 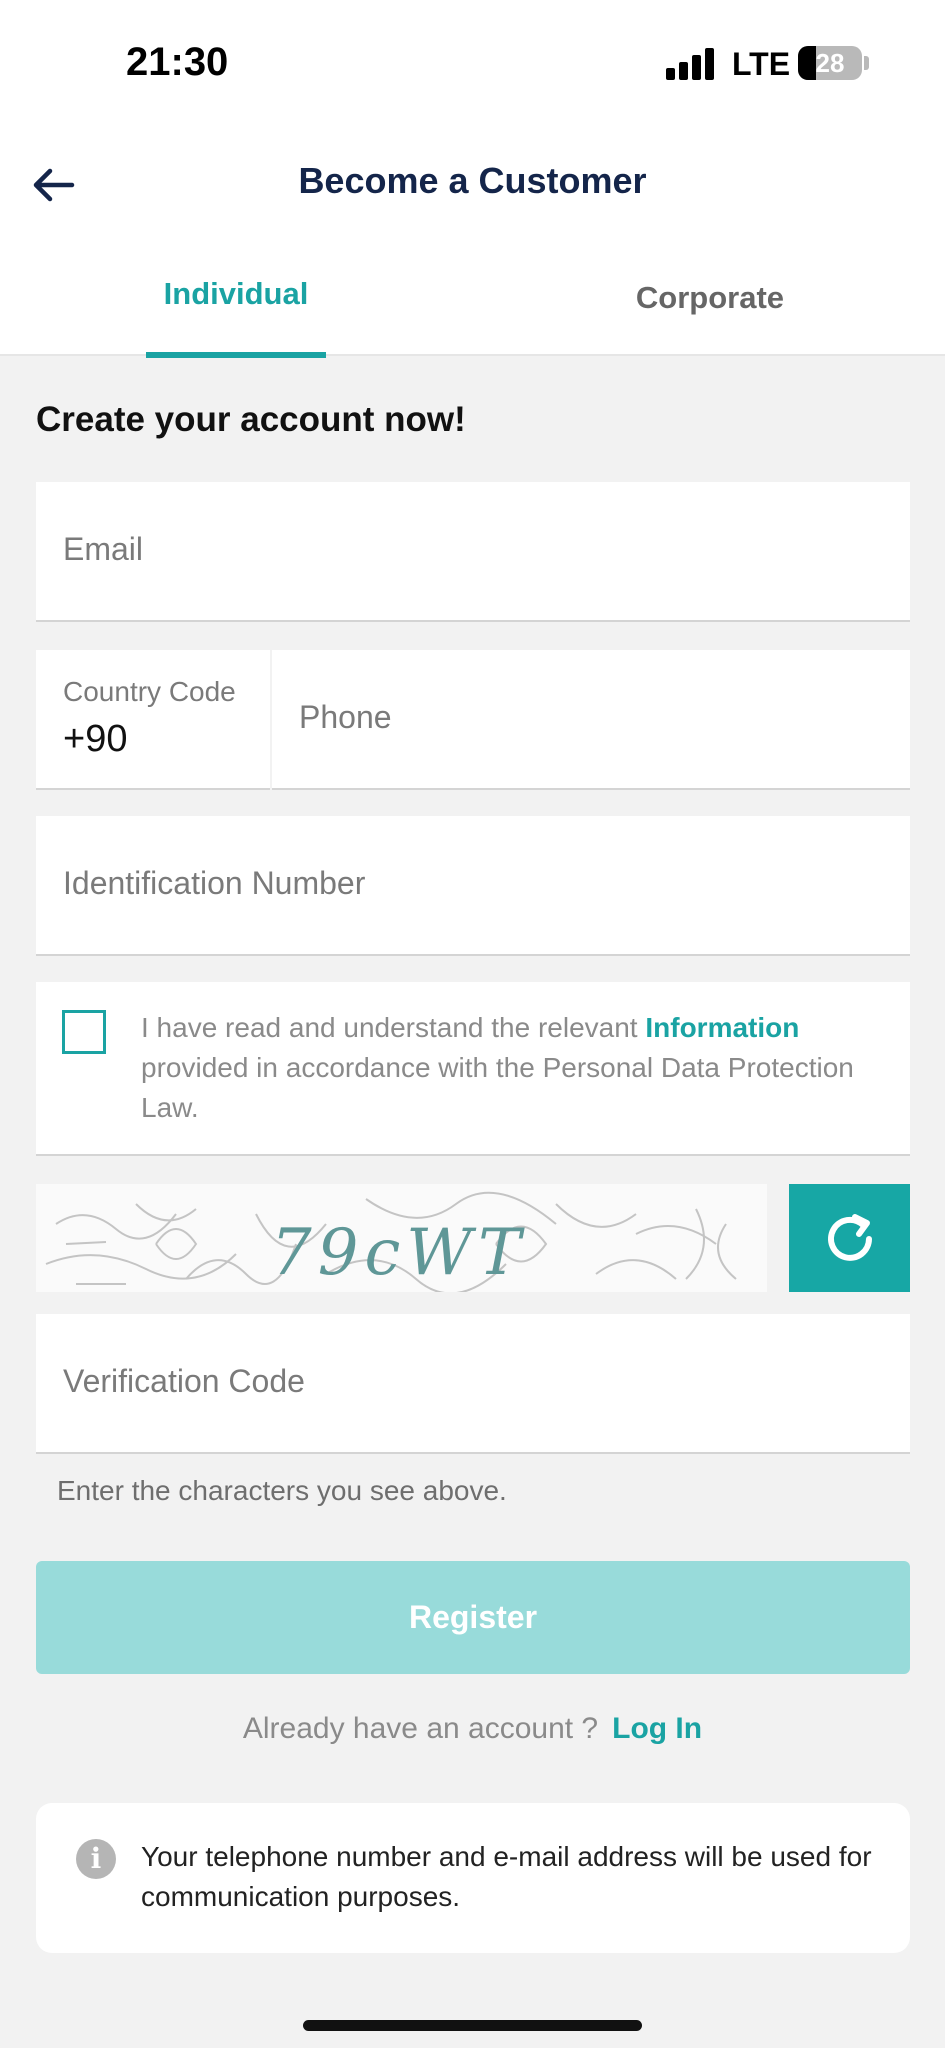 I want to click on verification-helper-text: Enter the characters you see above., so click(x=282, y=1490).